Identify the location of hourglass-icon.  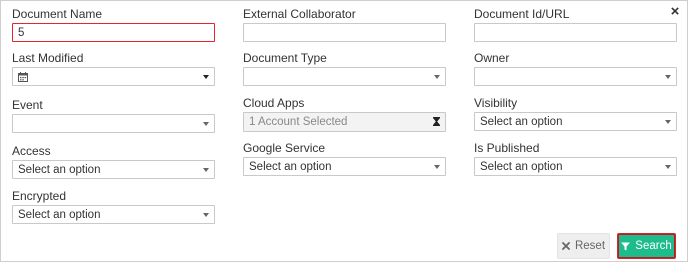
(436, 122).